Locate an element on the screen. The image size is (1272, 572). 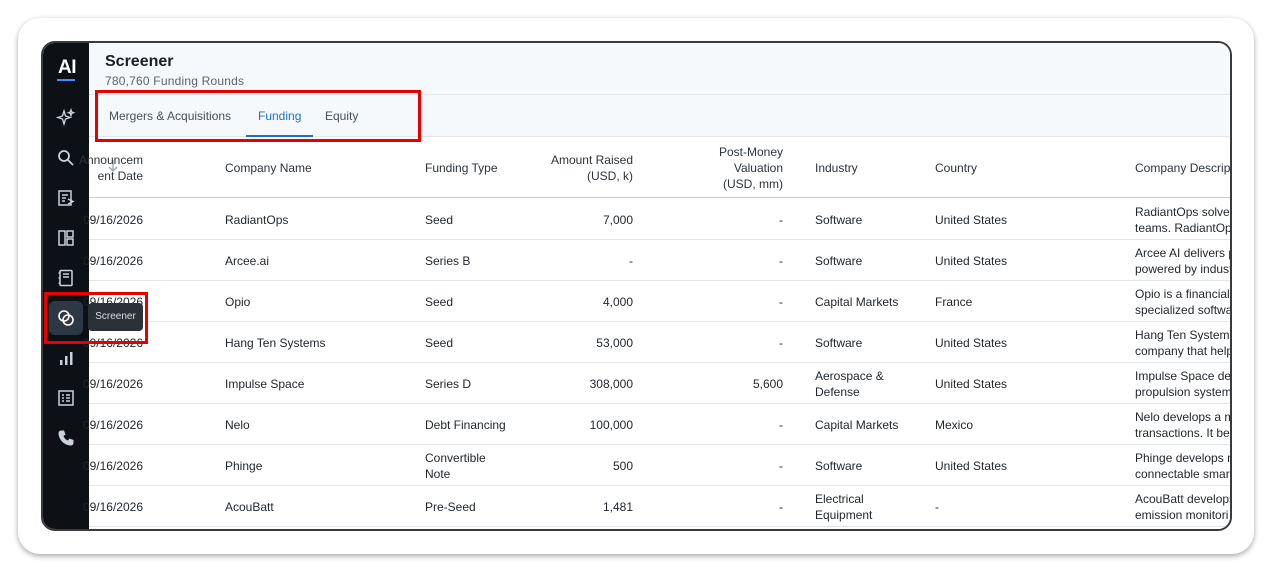
cell-company-name: Phinge is located at coordinates (243, 466).